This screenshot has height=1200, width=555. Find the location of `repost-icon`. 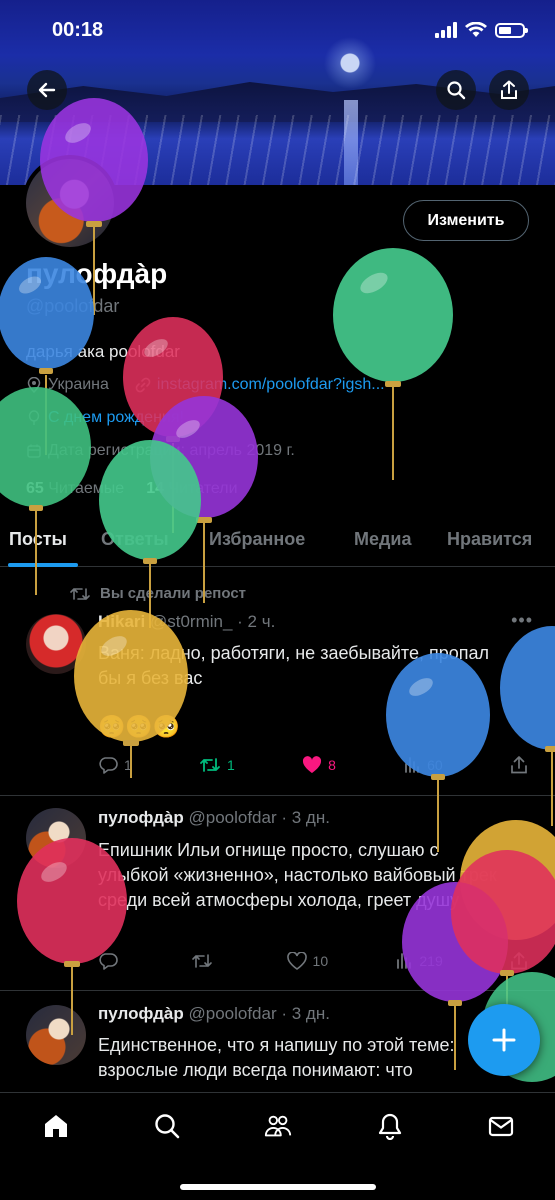

repost-icon is located at coordinates (80, 593).